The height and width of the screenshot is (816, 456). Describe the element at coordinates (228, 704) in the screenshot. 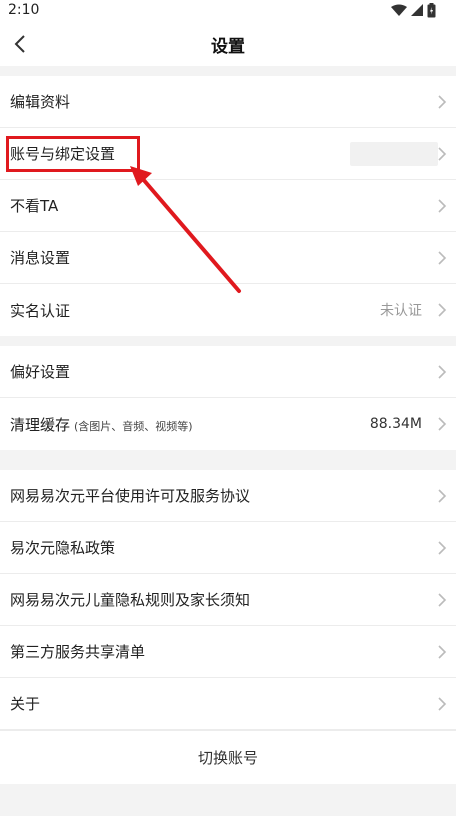

I see `row-about: 关于` at that location.